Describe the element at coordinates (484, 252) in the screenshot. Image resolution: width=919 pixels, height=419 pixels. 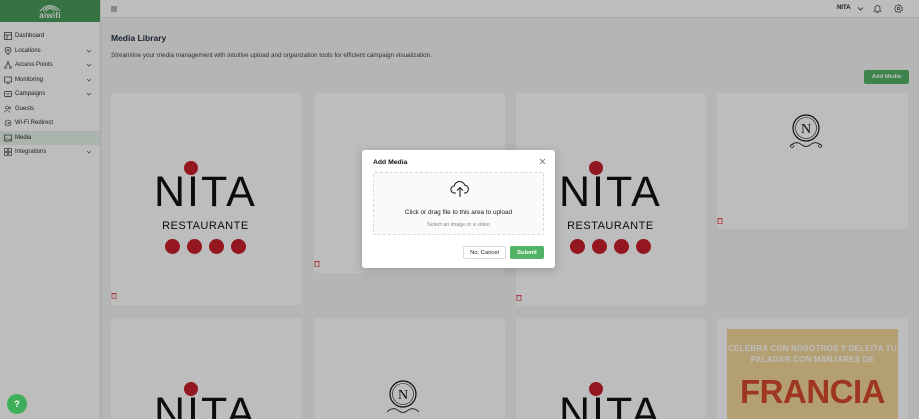
I see `cancel-button: No, Cancel` at that location.